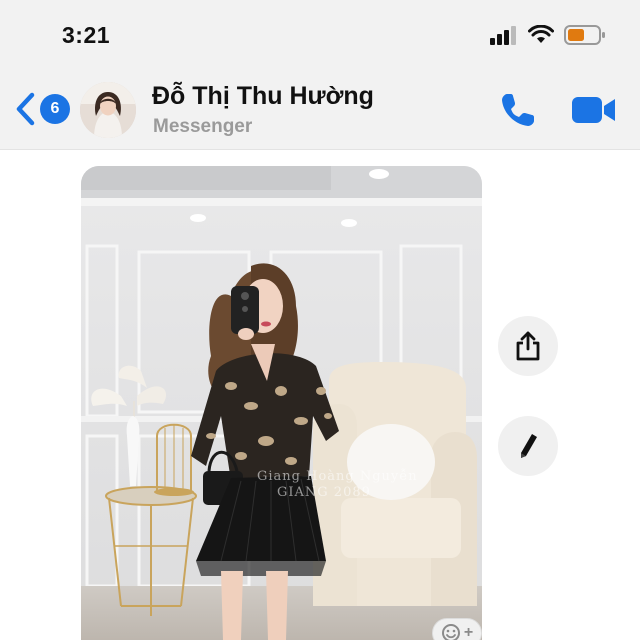  I want to click on status-bar: 3:21, so click(320, 35).